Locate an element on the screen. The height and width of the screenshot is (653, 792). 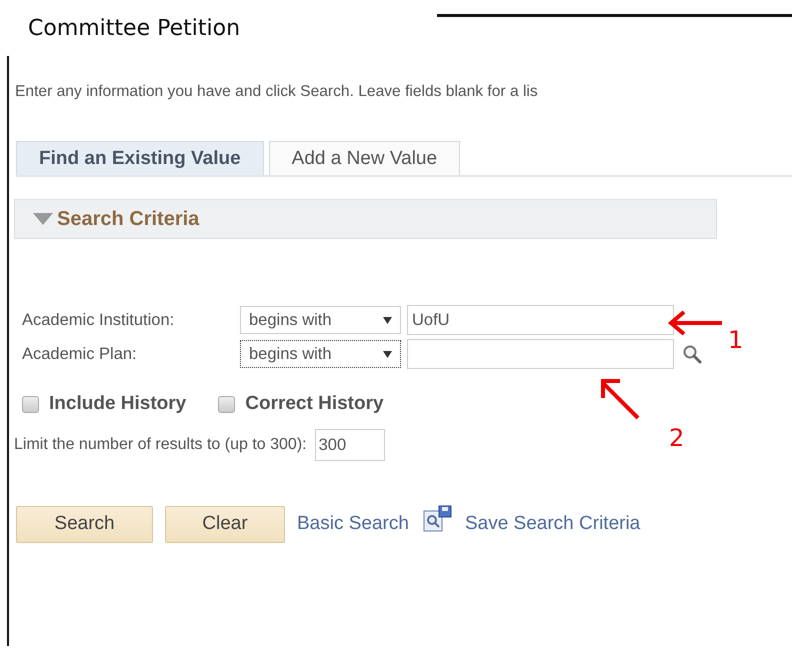
search-icon is located at coordinates (692, 354).